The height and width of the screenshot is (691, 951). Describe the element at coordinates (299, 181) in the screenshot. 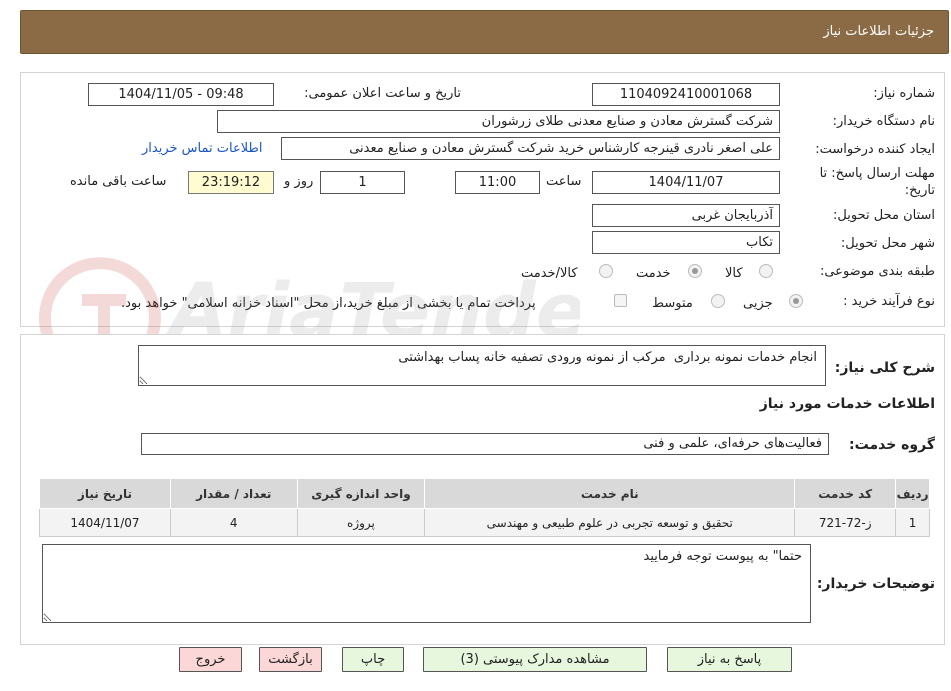

I see `days-label: روز و` at that location.